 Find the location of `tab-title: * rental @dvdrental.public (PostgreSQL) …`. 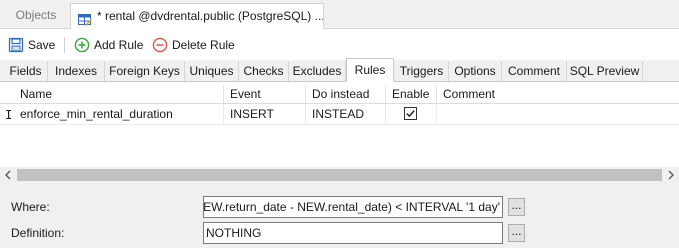

tab-title: * rental @dvdrental.public (PostgreSQL) … is located at coordinates (210, 16).